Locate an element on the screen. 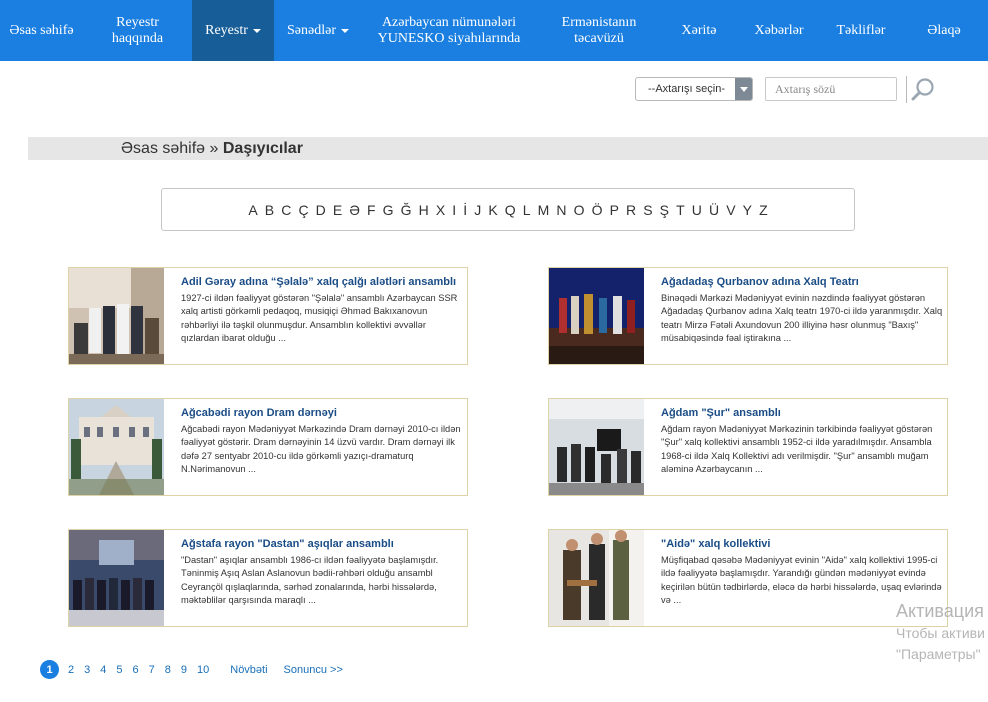 This screenshot has width=988, height=702. alphabet-letter: K is located at coordinates (492, 210).